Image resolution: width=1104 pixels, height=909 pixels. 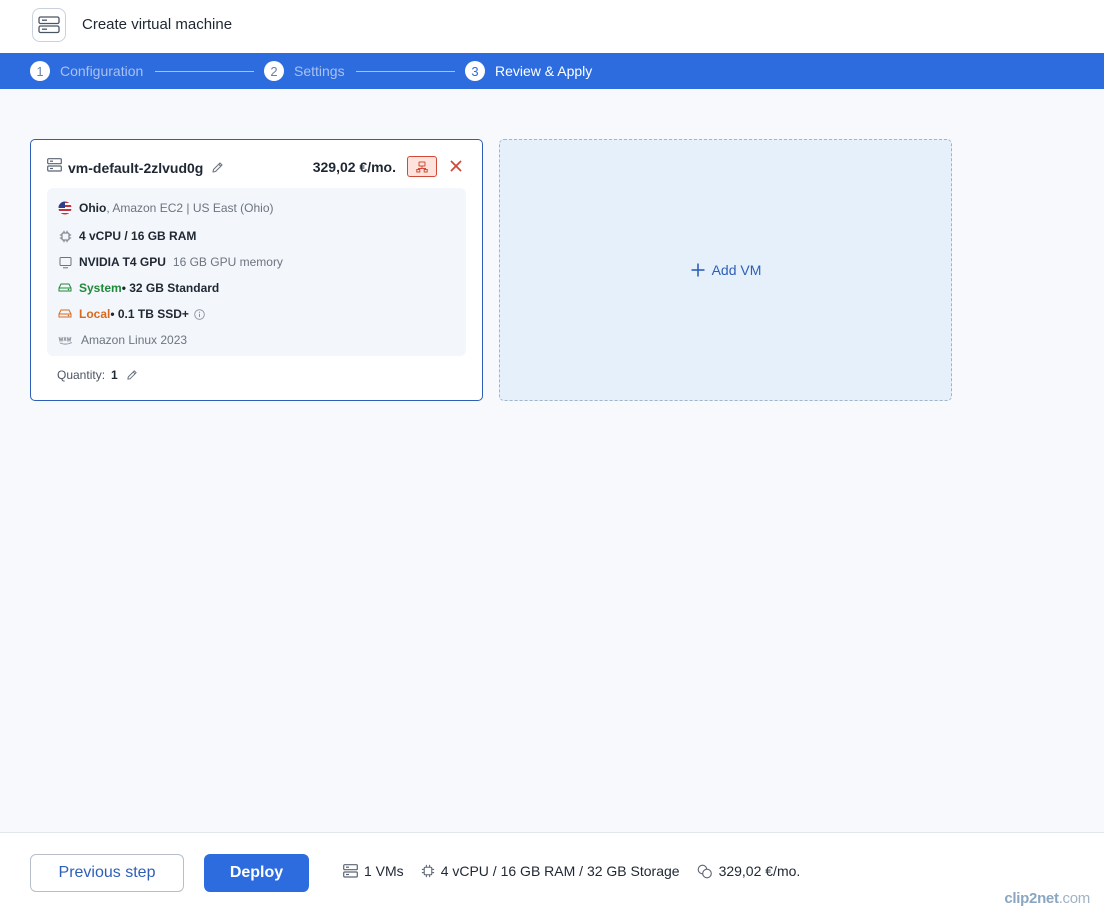 I want to click on vm-local-disk-row: Local • 0.1 TB SSD+, so click(x=131, y=314).